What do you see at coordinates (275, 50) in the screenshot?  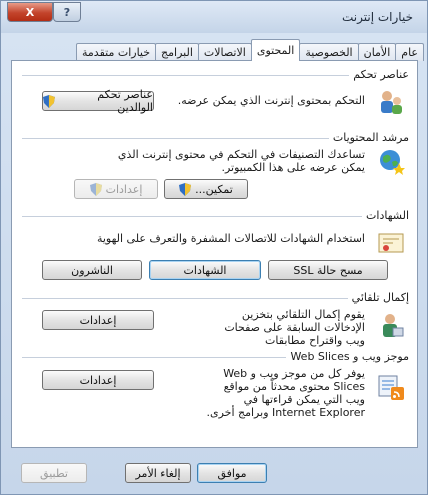 I see `tab-content: المحتوى` at bounding box center [275, 50].